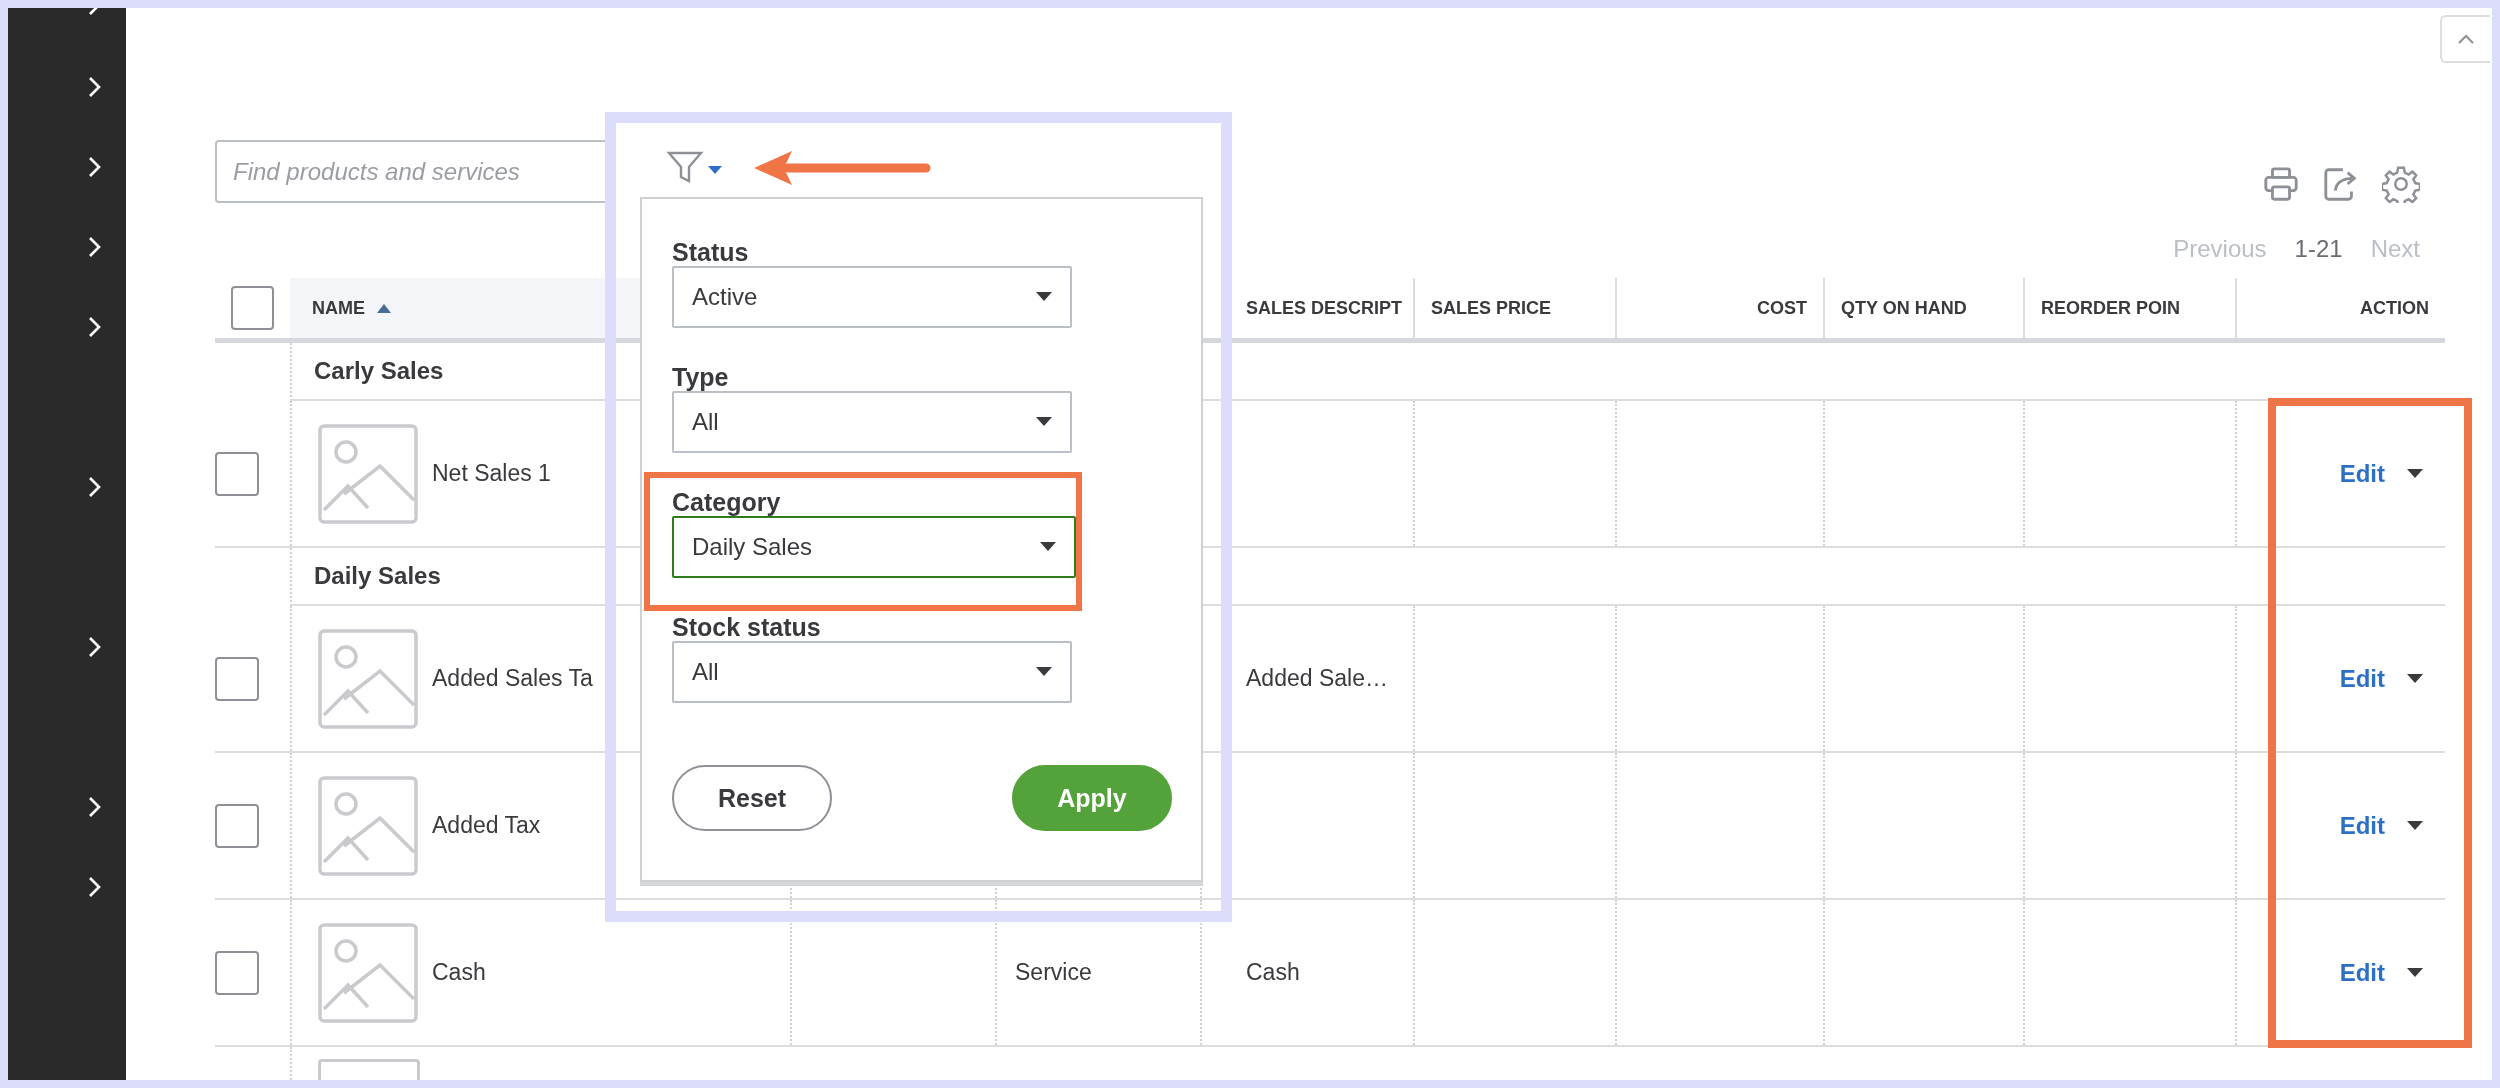  I want to click on column-header: QTY ON HAND, so click(1904, 308).